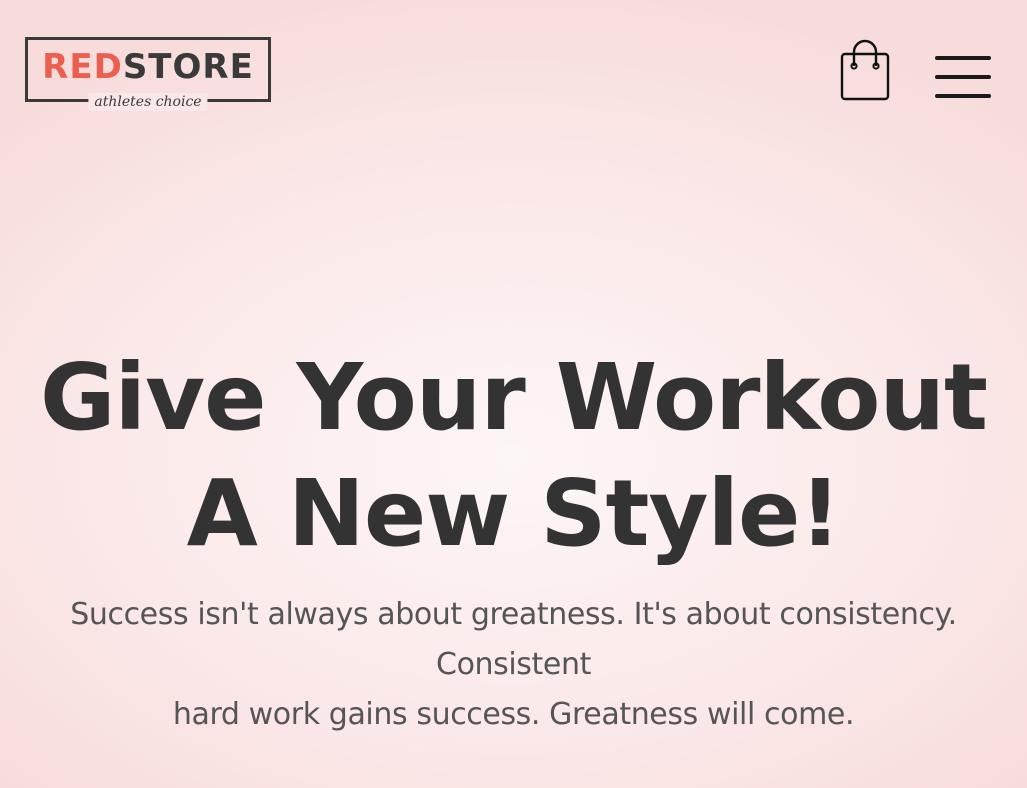 Image resolution: width=1027 pixels, height=788 pixels. What do you see at coordinates (963, 96) in the screenshot?
I see `menu-bar-bottom` at bounding box center [963, 96].